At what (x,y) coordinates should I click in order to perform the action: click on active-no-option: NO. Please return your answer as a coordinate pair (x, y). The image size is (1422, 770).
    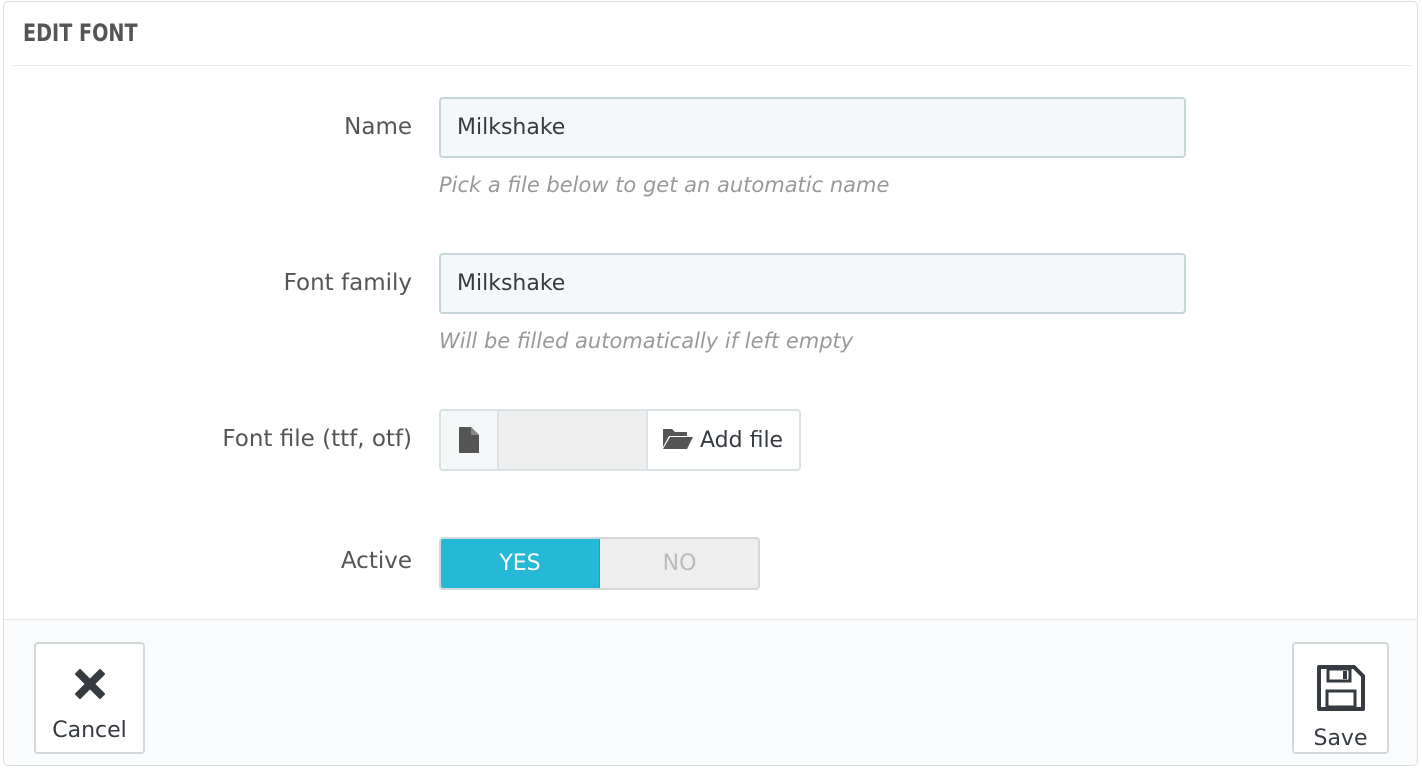
    Looking at the image, I should click on (679, 563).